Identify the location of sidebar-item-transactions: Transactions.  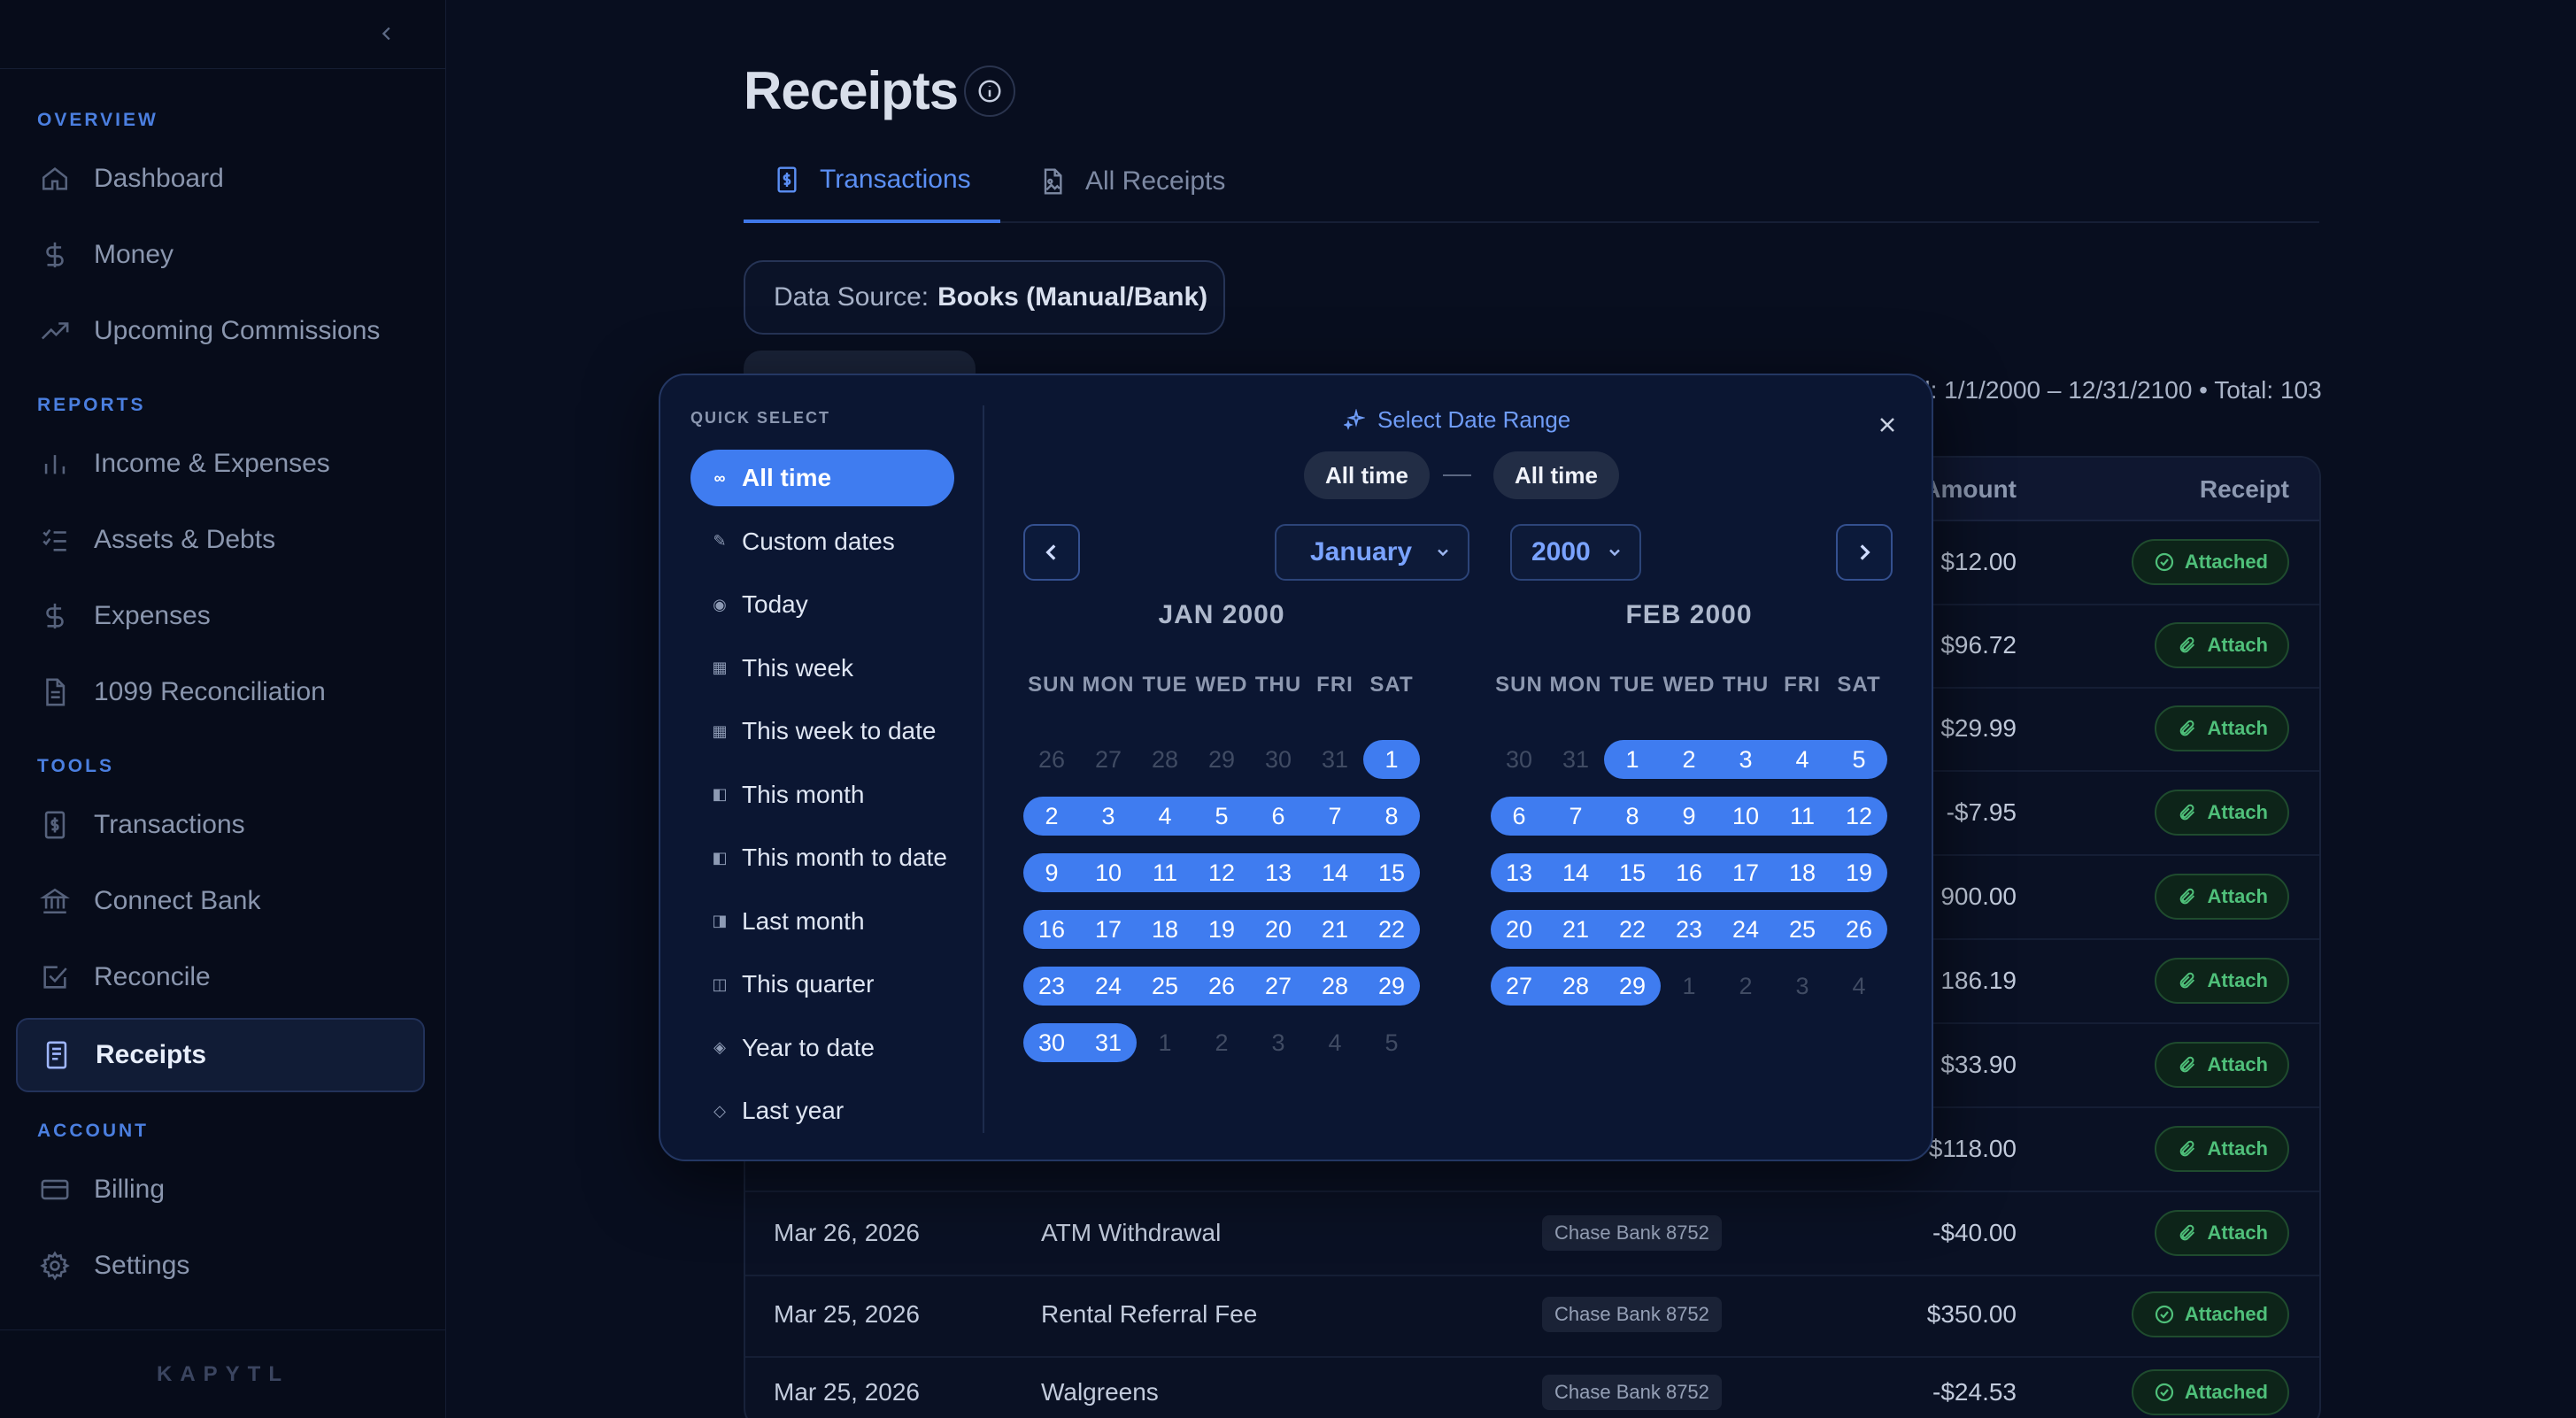
(220, 825).